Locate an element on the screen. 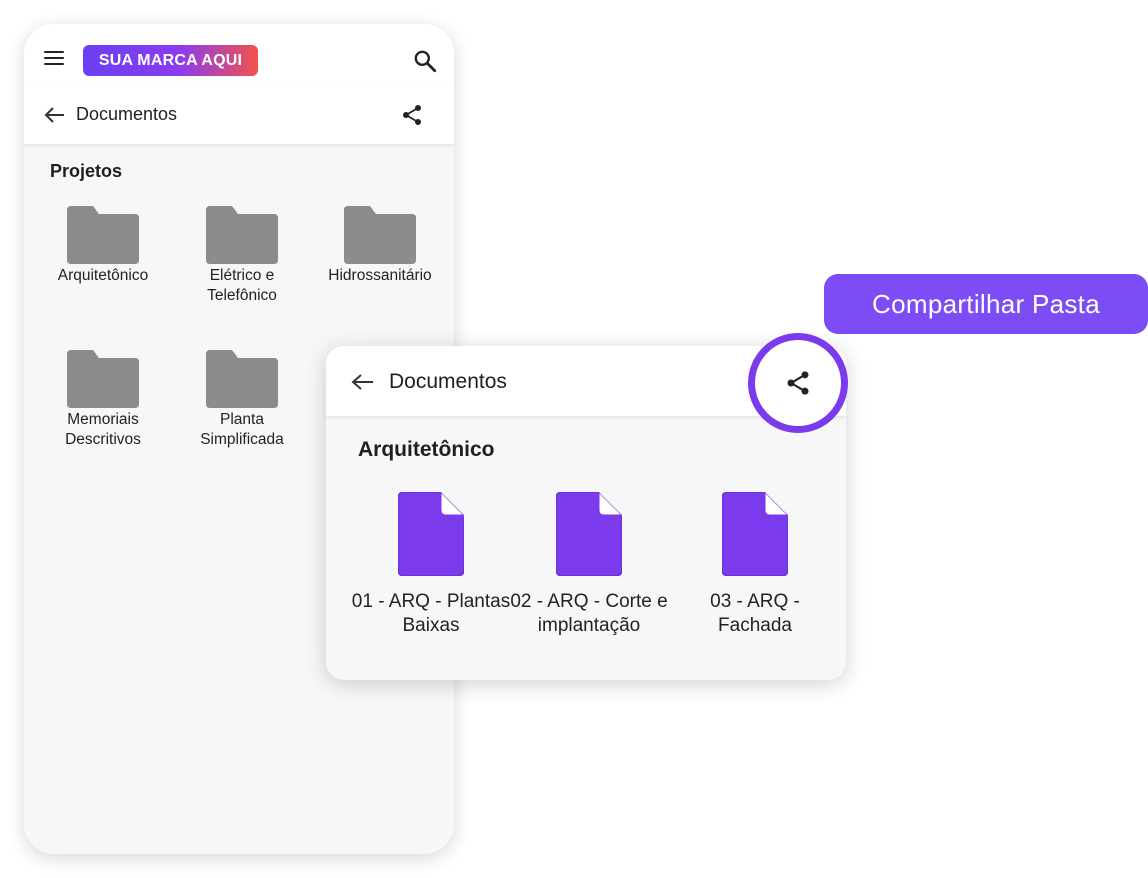 The height and width of the screenshot is (878, 1148). search-icon is located at coordinates (425, 61).